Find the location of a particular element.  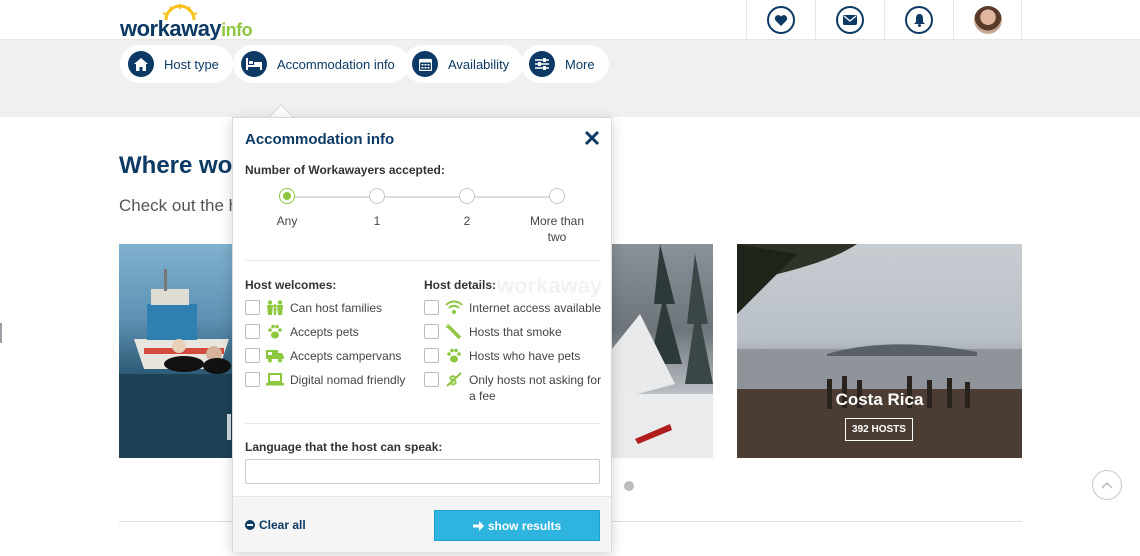

profile-button is located at coordinates (987, 20).